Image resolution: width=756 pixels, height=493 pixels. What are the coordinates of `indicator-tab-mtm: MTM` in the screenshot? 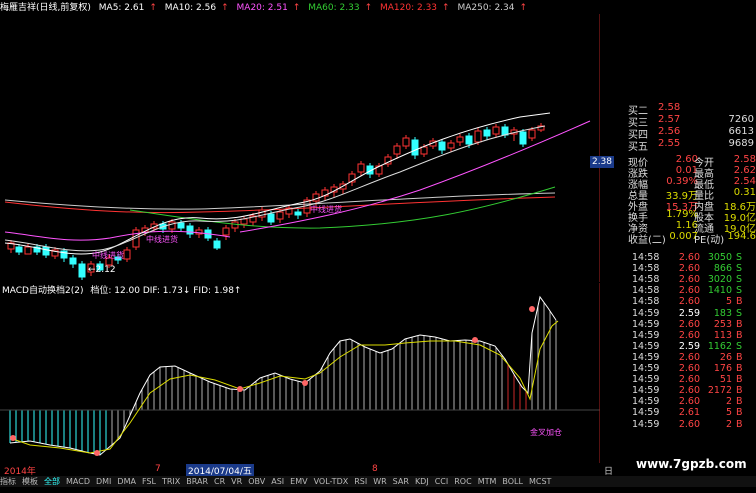 It's located at (487, 481).